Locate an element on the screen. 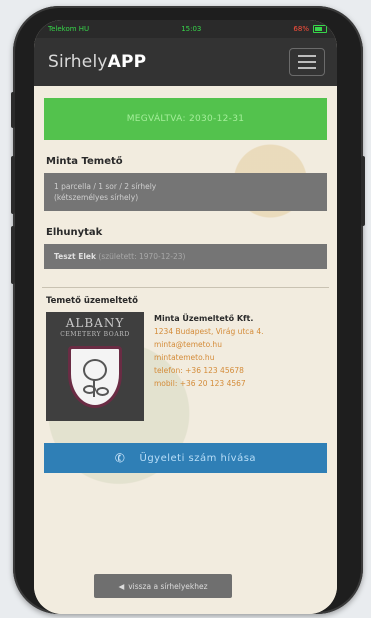 Image resolution: width=371 pixels, height=618 pixels. app-brand: SirhelyAPP is located at coordinates (97, 62).